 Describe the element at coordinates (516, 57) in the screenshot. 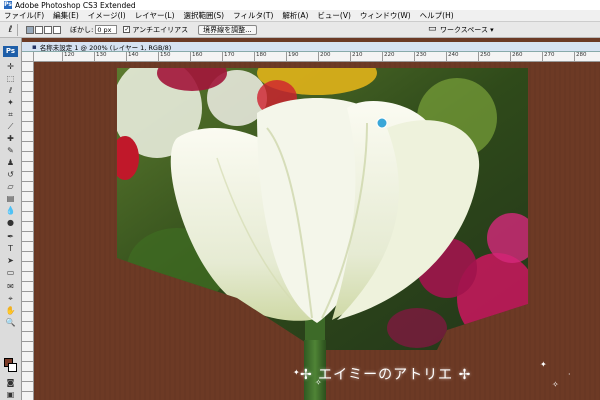

I see `ruler-tick: 260` at that location.